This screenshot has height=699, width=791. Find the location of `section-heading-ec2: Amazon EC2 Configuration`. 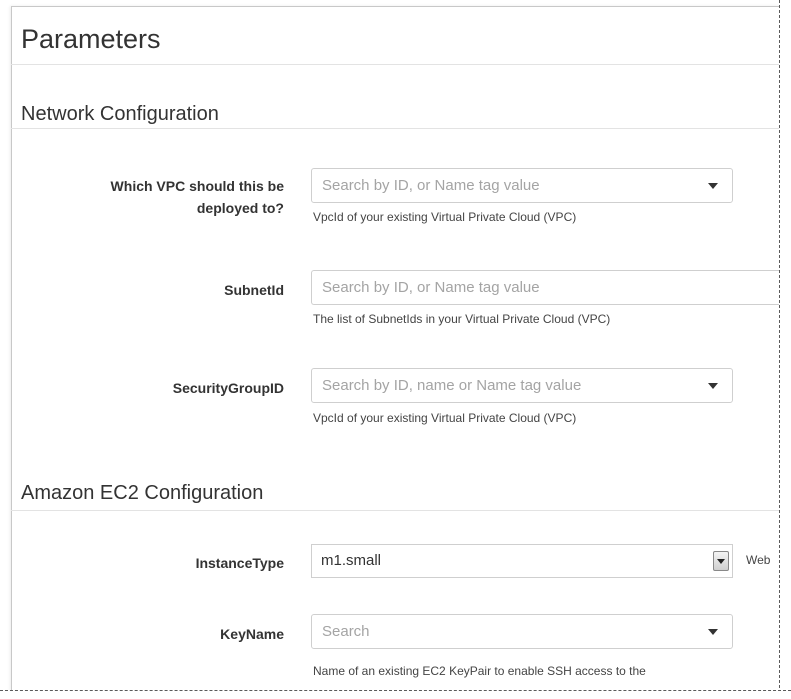

section-heading-ec2: Amazon EC2 Configuration is located at coordinates (142, 493).